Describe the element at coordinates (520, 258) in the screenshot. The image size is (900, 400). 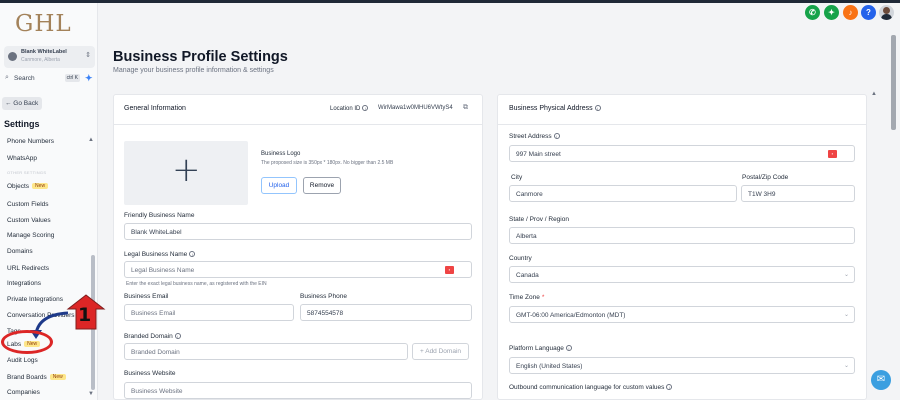
I see `country-label: Country` at that location.